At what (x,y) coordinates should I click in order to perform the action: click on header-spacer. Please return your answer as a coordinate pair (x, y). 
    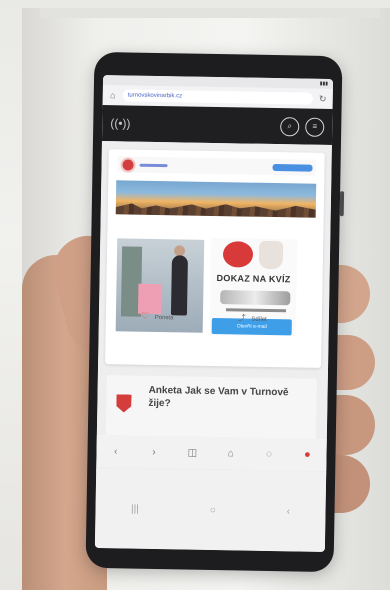
    Looking at the image, I should click on (200, 124).